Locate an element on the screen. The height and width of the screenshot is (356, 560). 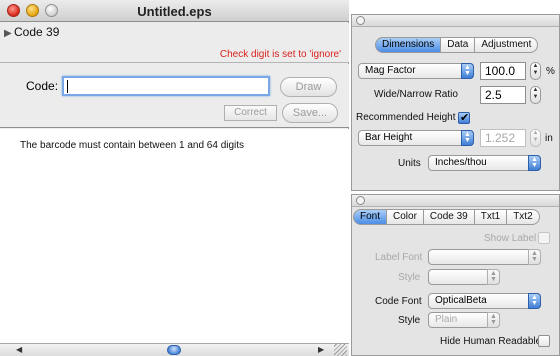
code-font-select: OpticalBeta ▲ ▼ is located at coordinates (484, 301).